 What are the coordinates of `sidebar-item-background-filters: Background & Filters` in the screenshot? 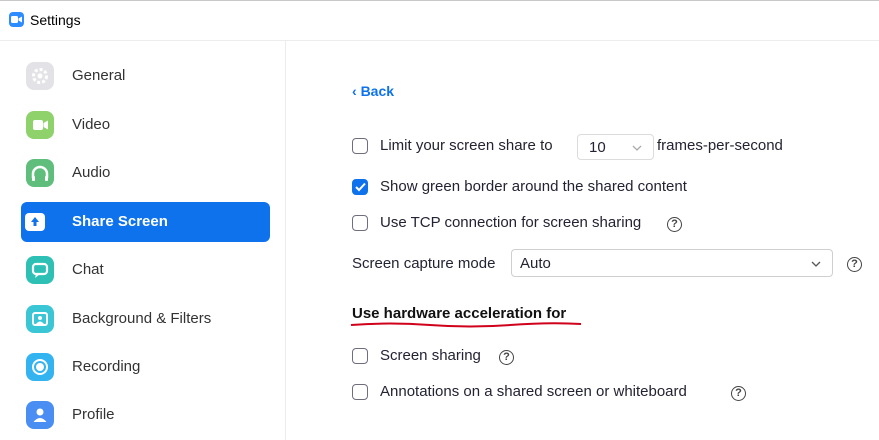 It's located at (145, 319).